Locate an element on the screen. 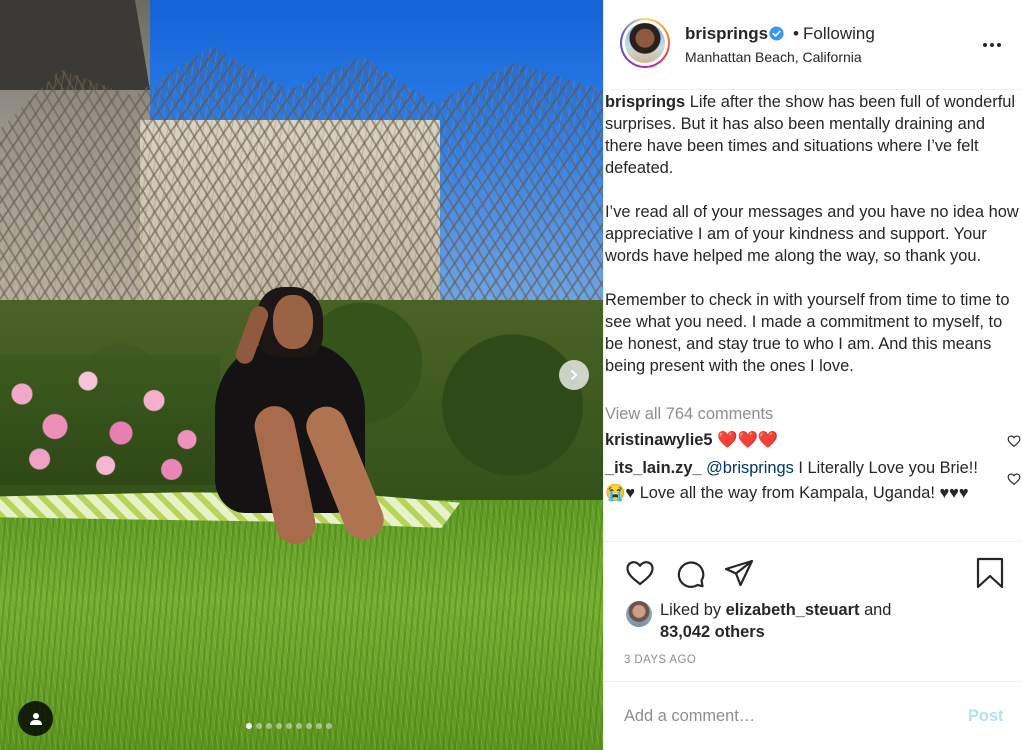 Image resolution: width=1022 pixels, height=750 pixels. view-all-comments-link: View all 764 comments is located at coordinates (689, 414).